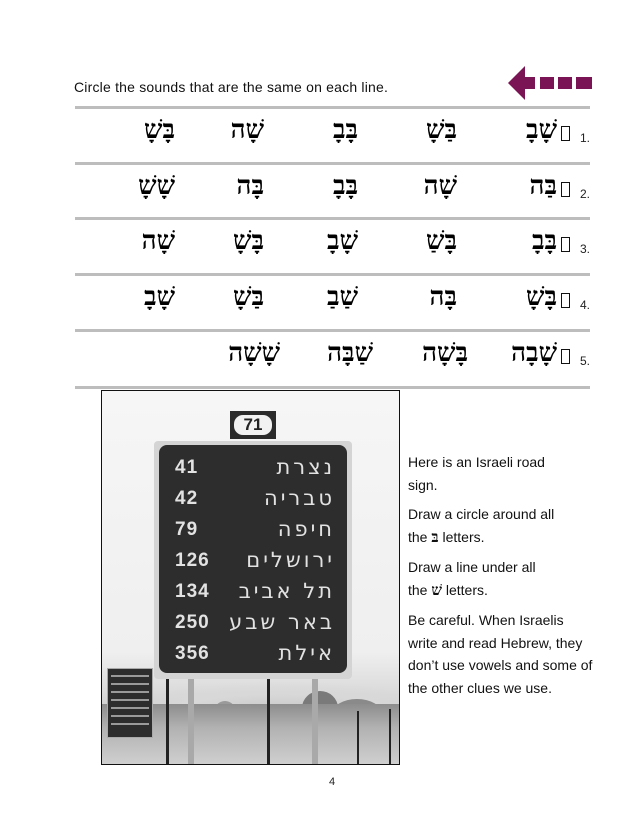  What do you see at coordinates (544, 241) in the screenshot?
I see `target-syllable: בָּבָ` at bounding box center [544, 241].